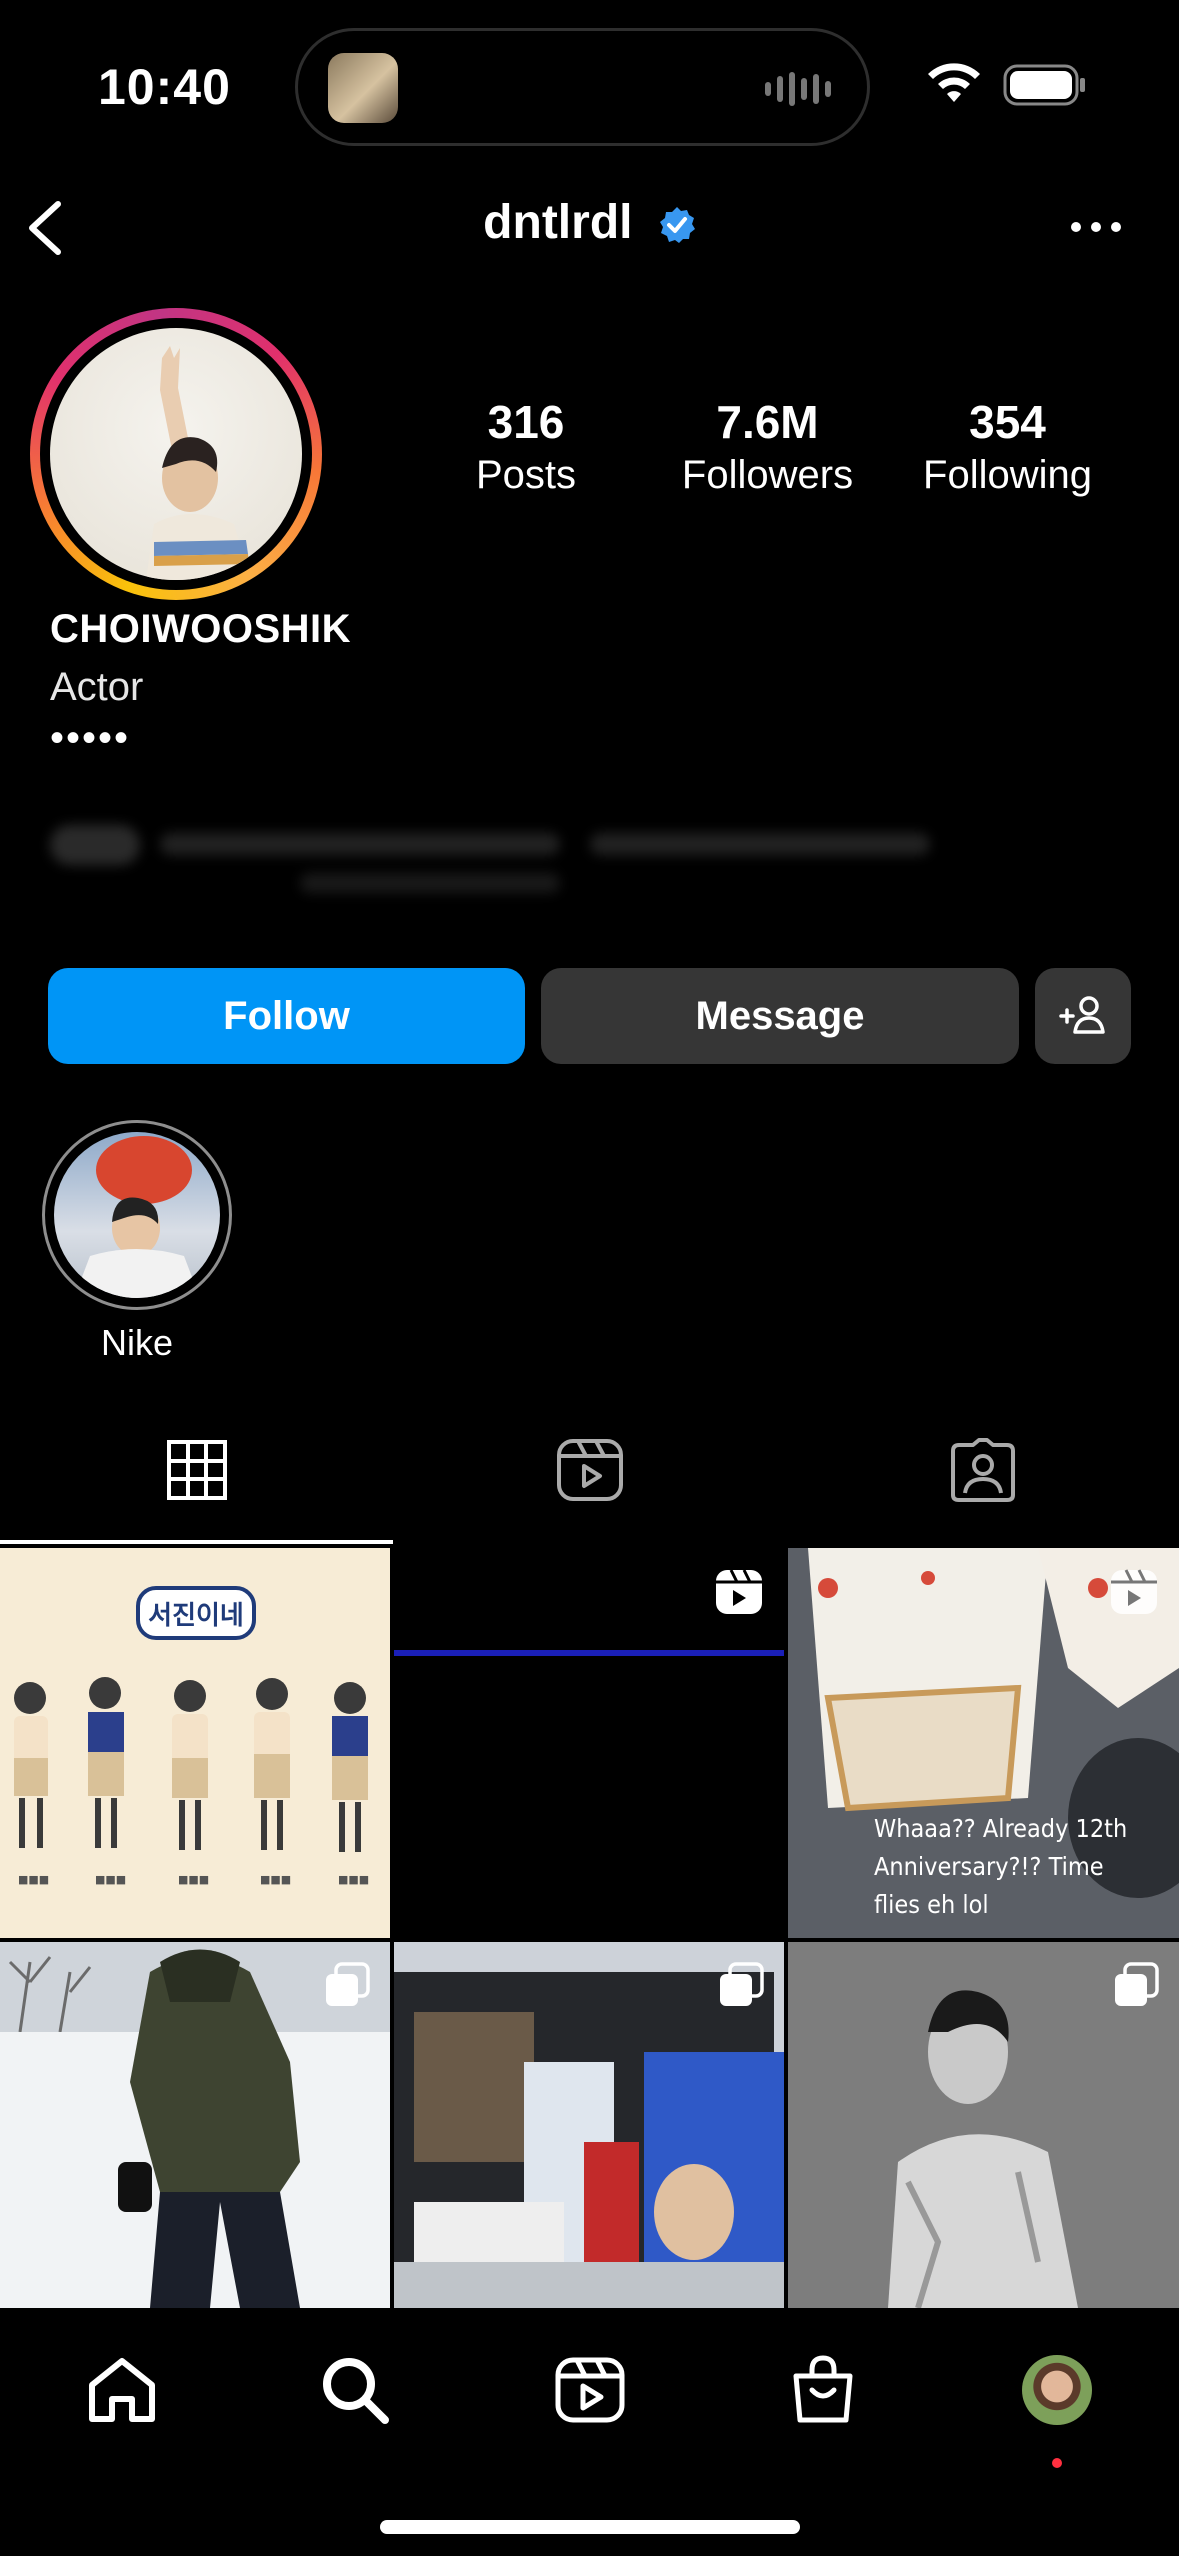 The height and width of the screenshot is (2556, 1179). I want to click on nav-search, so click(355, 2390).